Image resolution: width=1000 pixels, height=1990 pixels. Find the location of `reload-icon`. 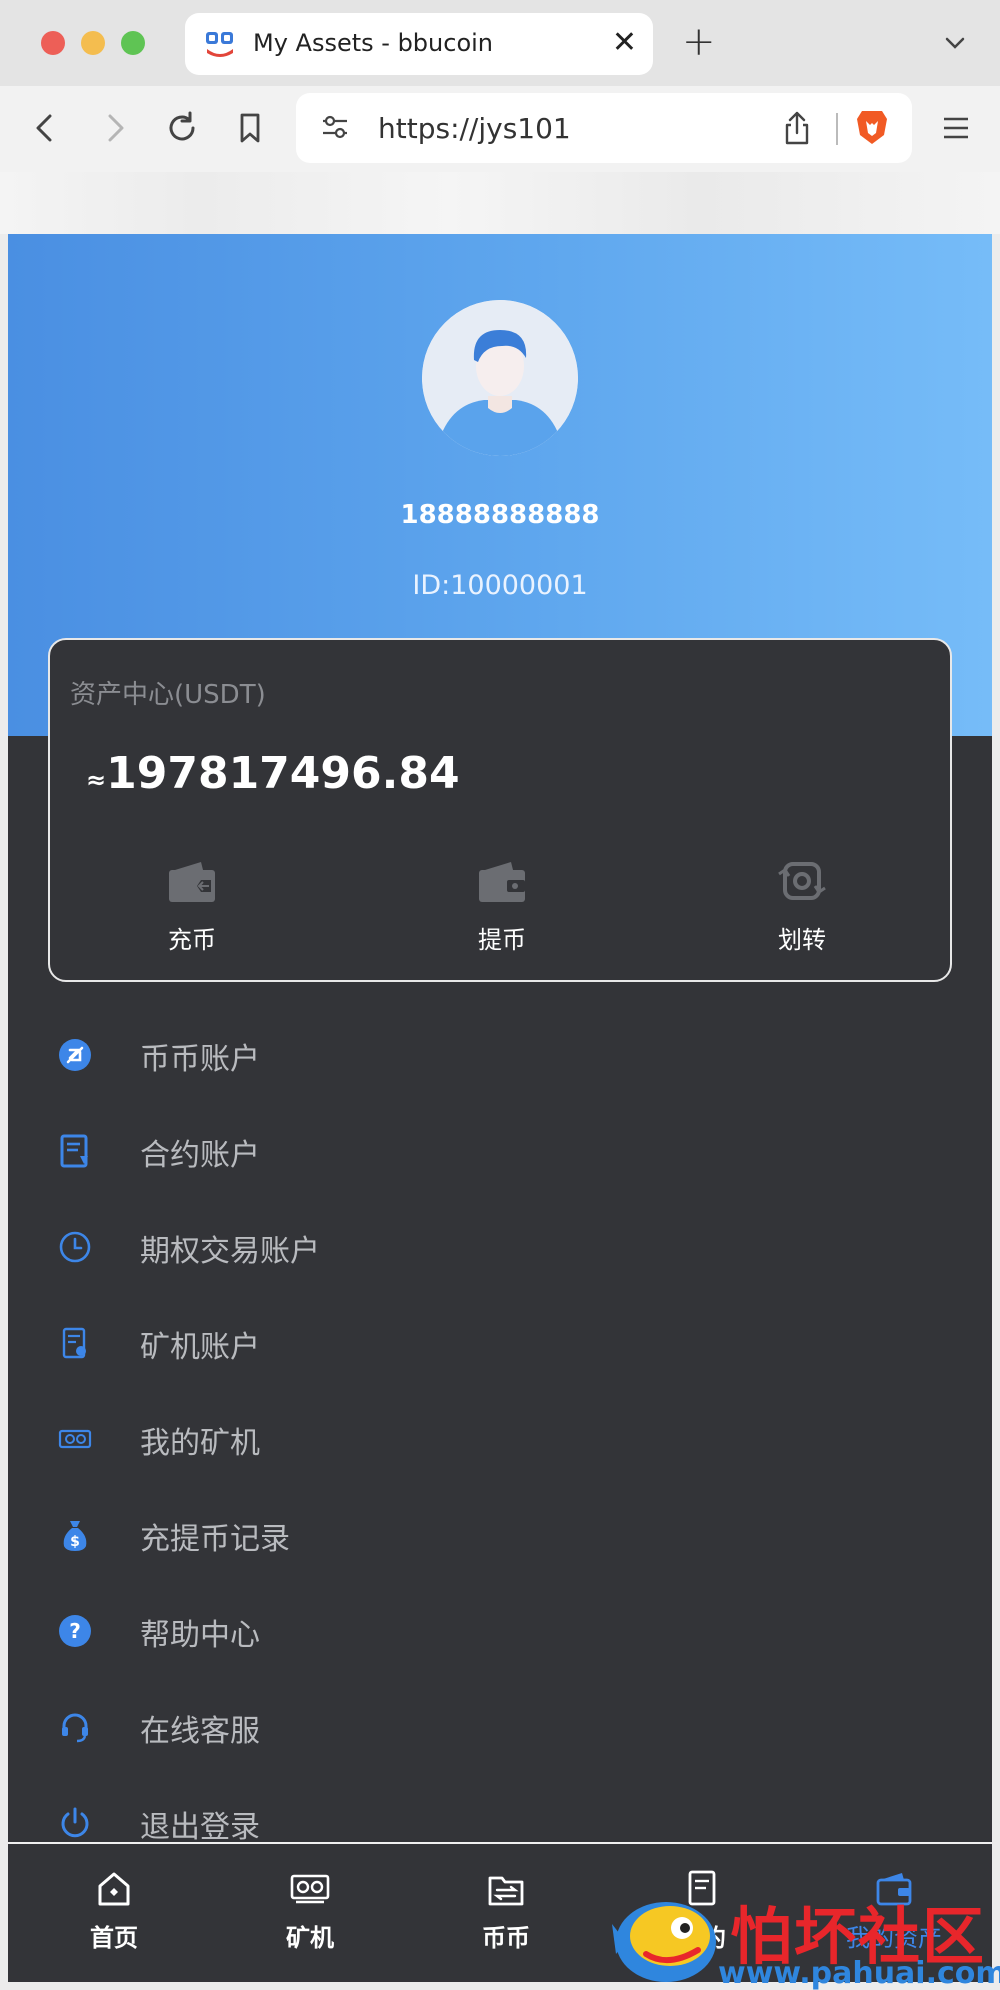

reload-icon is located at coordinates (182, 128).